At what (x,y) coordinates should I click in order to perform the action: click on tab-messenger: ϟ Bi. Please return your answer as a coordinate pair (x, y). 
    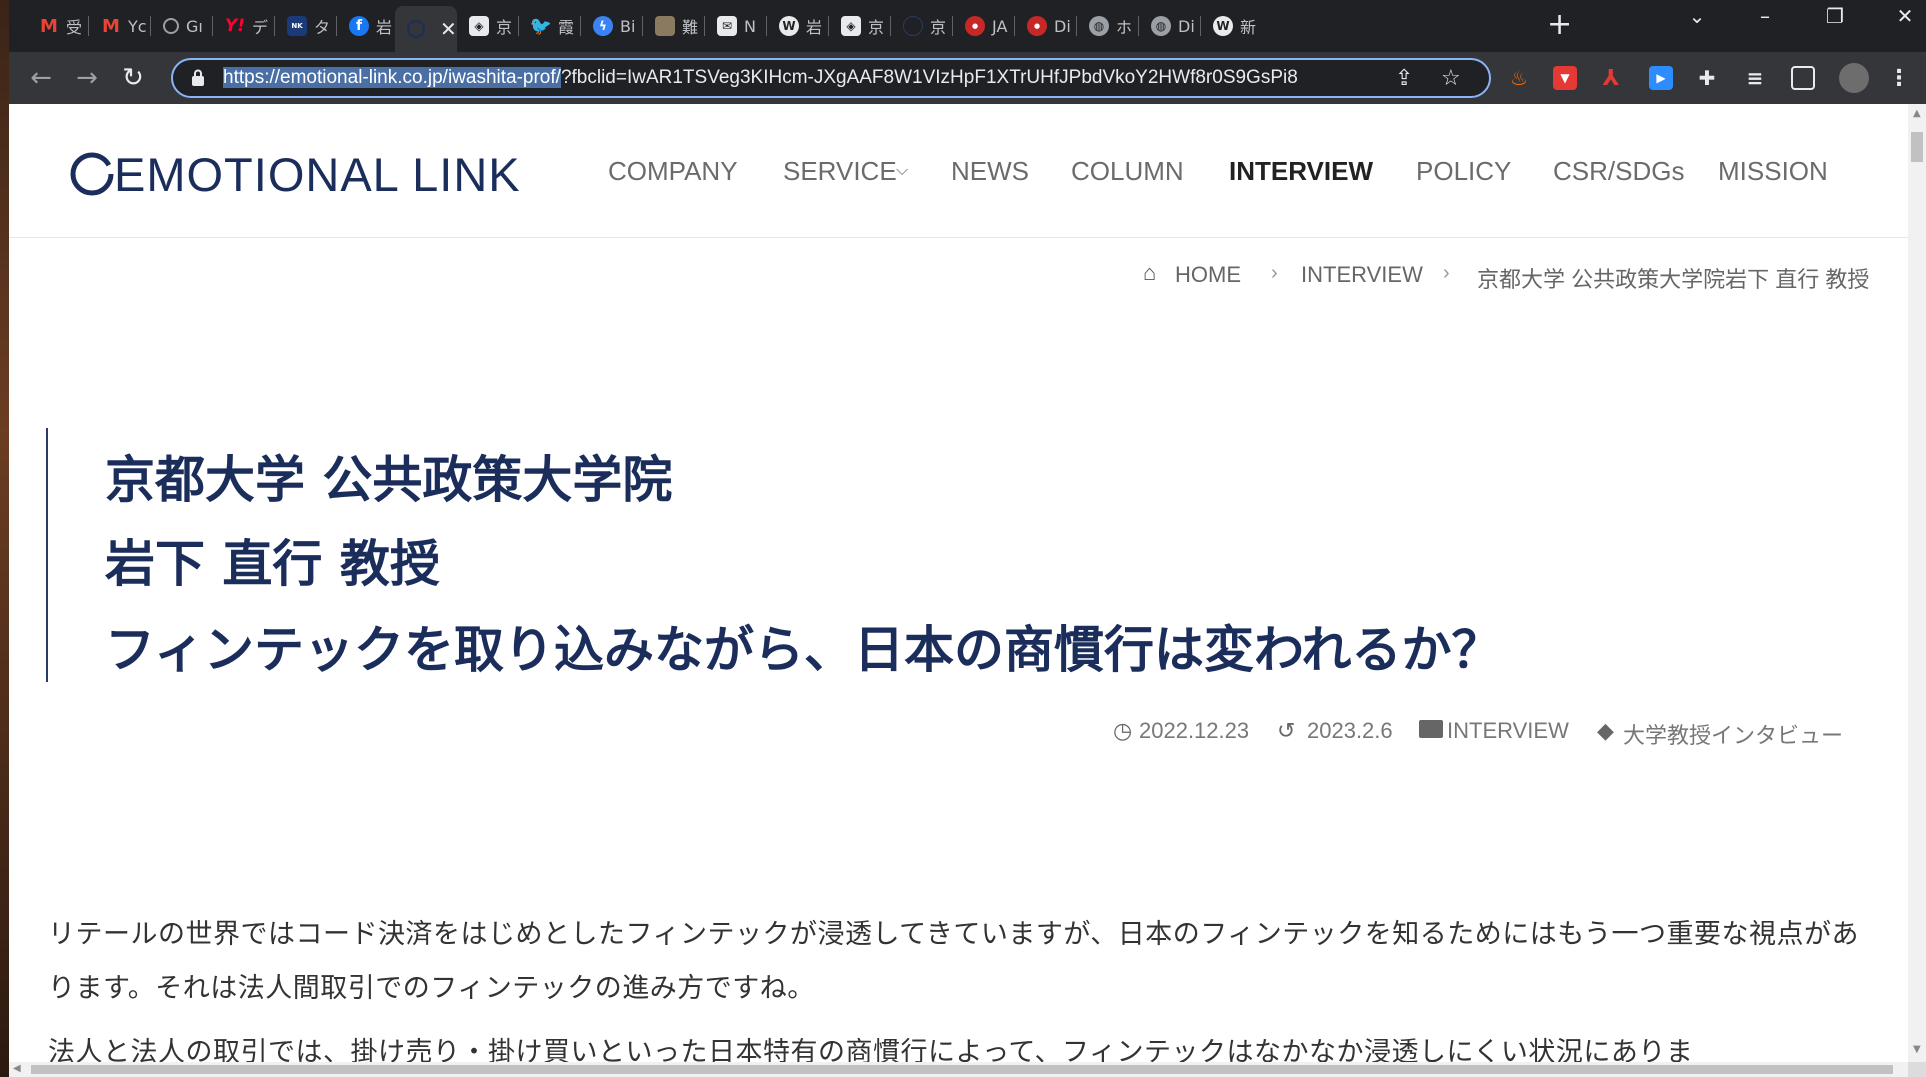
    Looking at the image, I should click on (612, 26).